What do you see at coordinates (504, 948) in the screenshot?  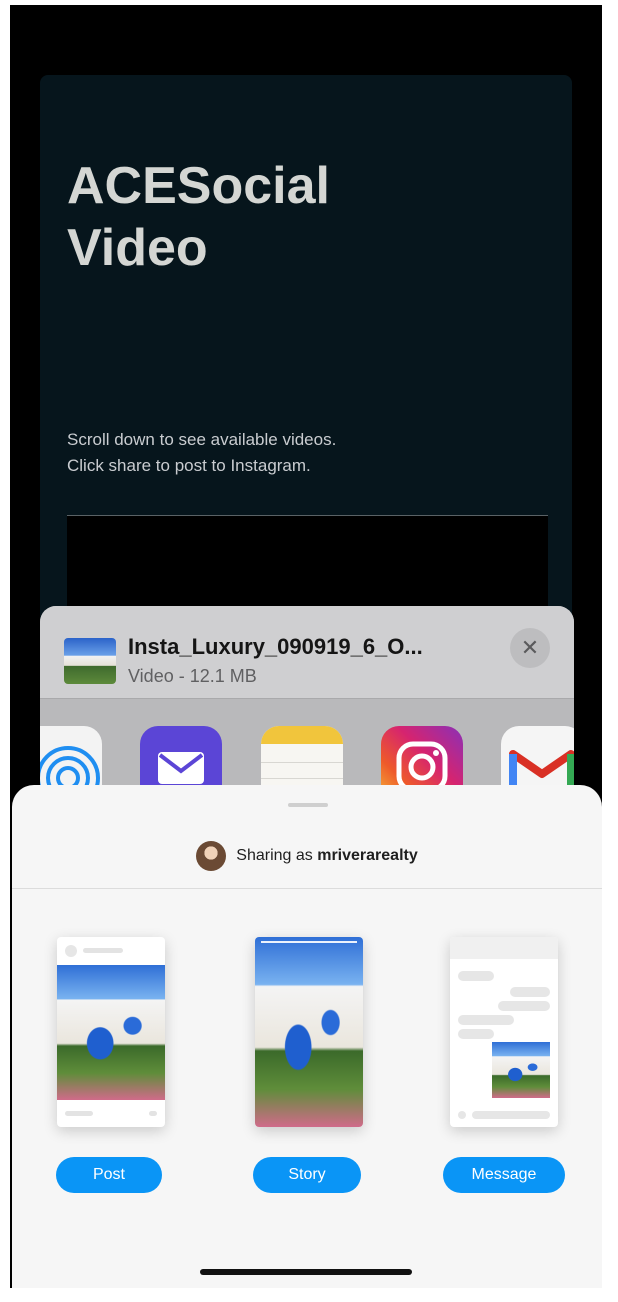 I see `message-header-placeholder` at bounding box center [504, 948].